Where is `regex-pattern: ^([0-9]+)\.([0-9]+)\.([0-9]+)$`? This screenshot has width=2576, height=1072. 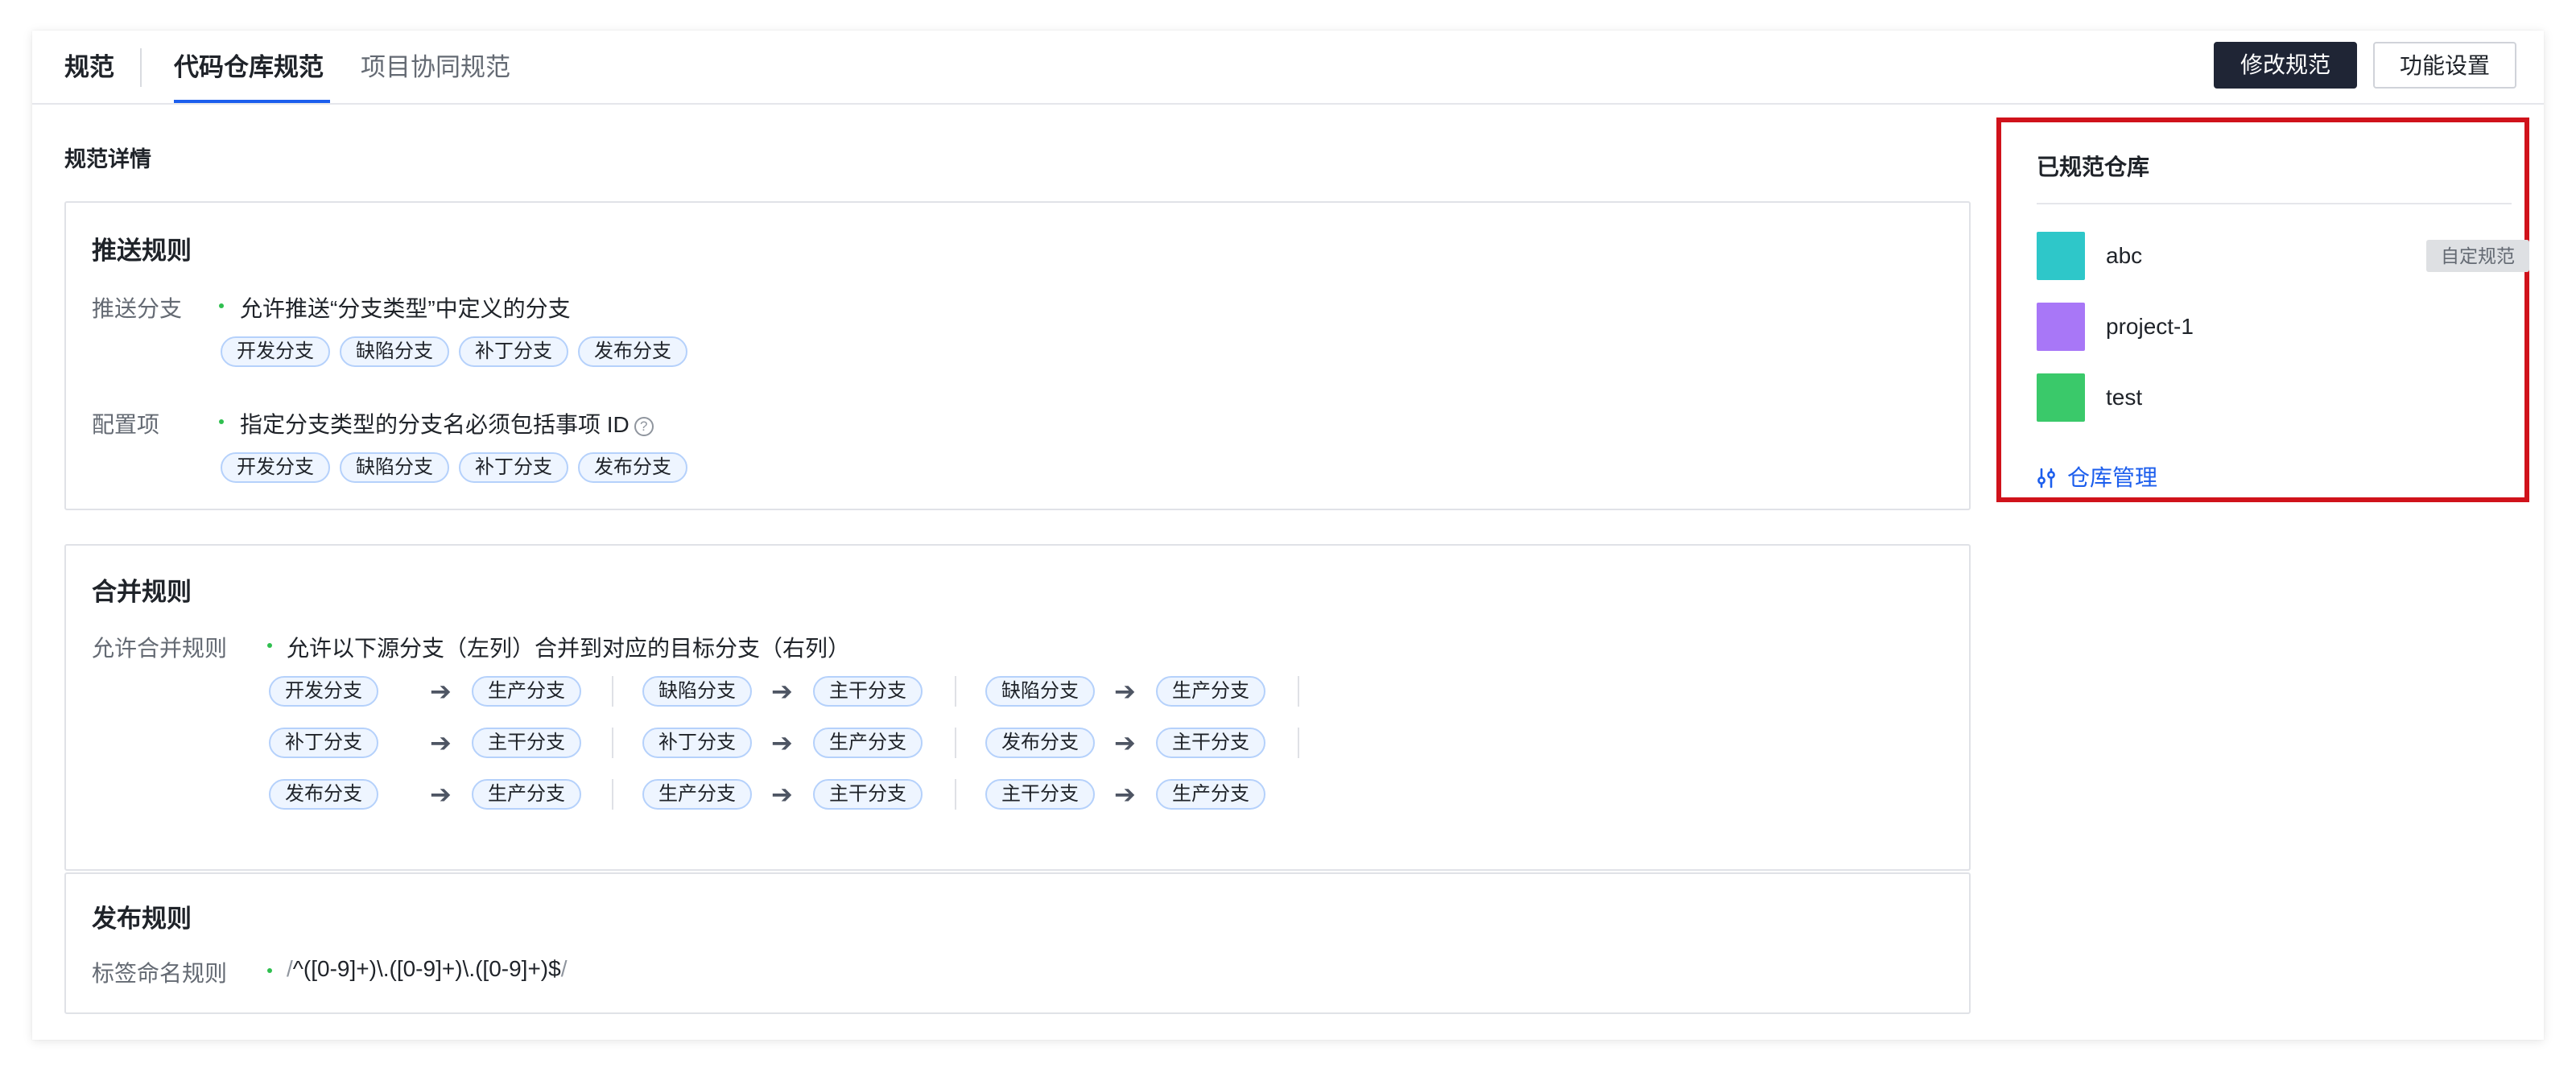
regex-pattern: ^([0-9]+)\.([0-9]+)\.([0-9]+)$ is located at coordinates (426, 968).